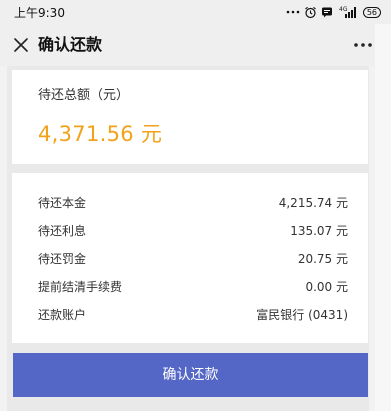  I want to click on battery-icon: 56, so click(371, 12).